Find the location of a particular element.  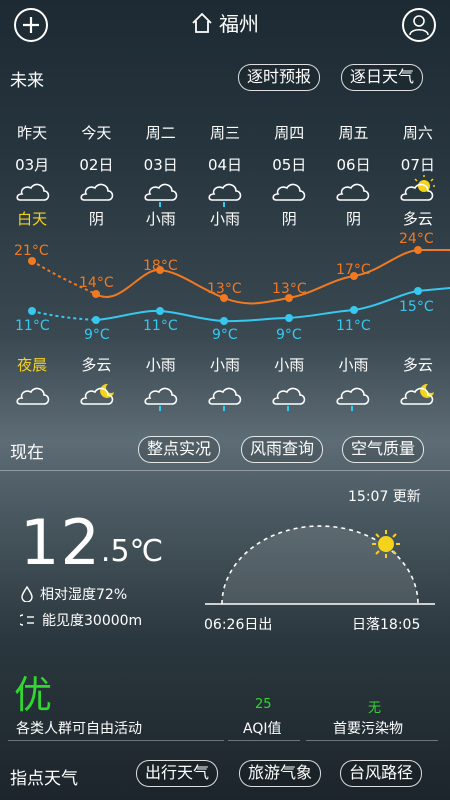

air-advice: 各类人群可自由活动 is located at coordinates (79, 729).